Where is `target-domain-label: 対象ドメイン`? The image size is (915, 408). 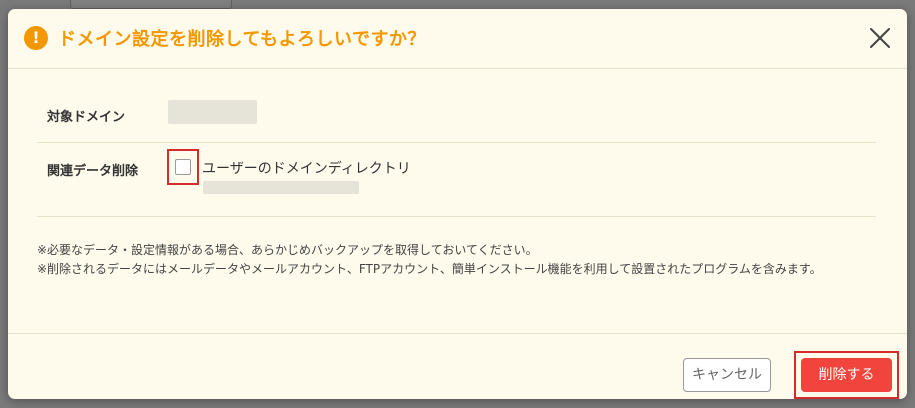
target-domain-label: 対象ドメイン is located at coordinates (86, 117).